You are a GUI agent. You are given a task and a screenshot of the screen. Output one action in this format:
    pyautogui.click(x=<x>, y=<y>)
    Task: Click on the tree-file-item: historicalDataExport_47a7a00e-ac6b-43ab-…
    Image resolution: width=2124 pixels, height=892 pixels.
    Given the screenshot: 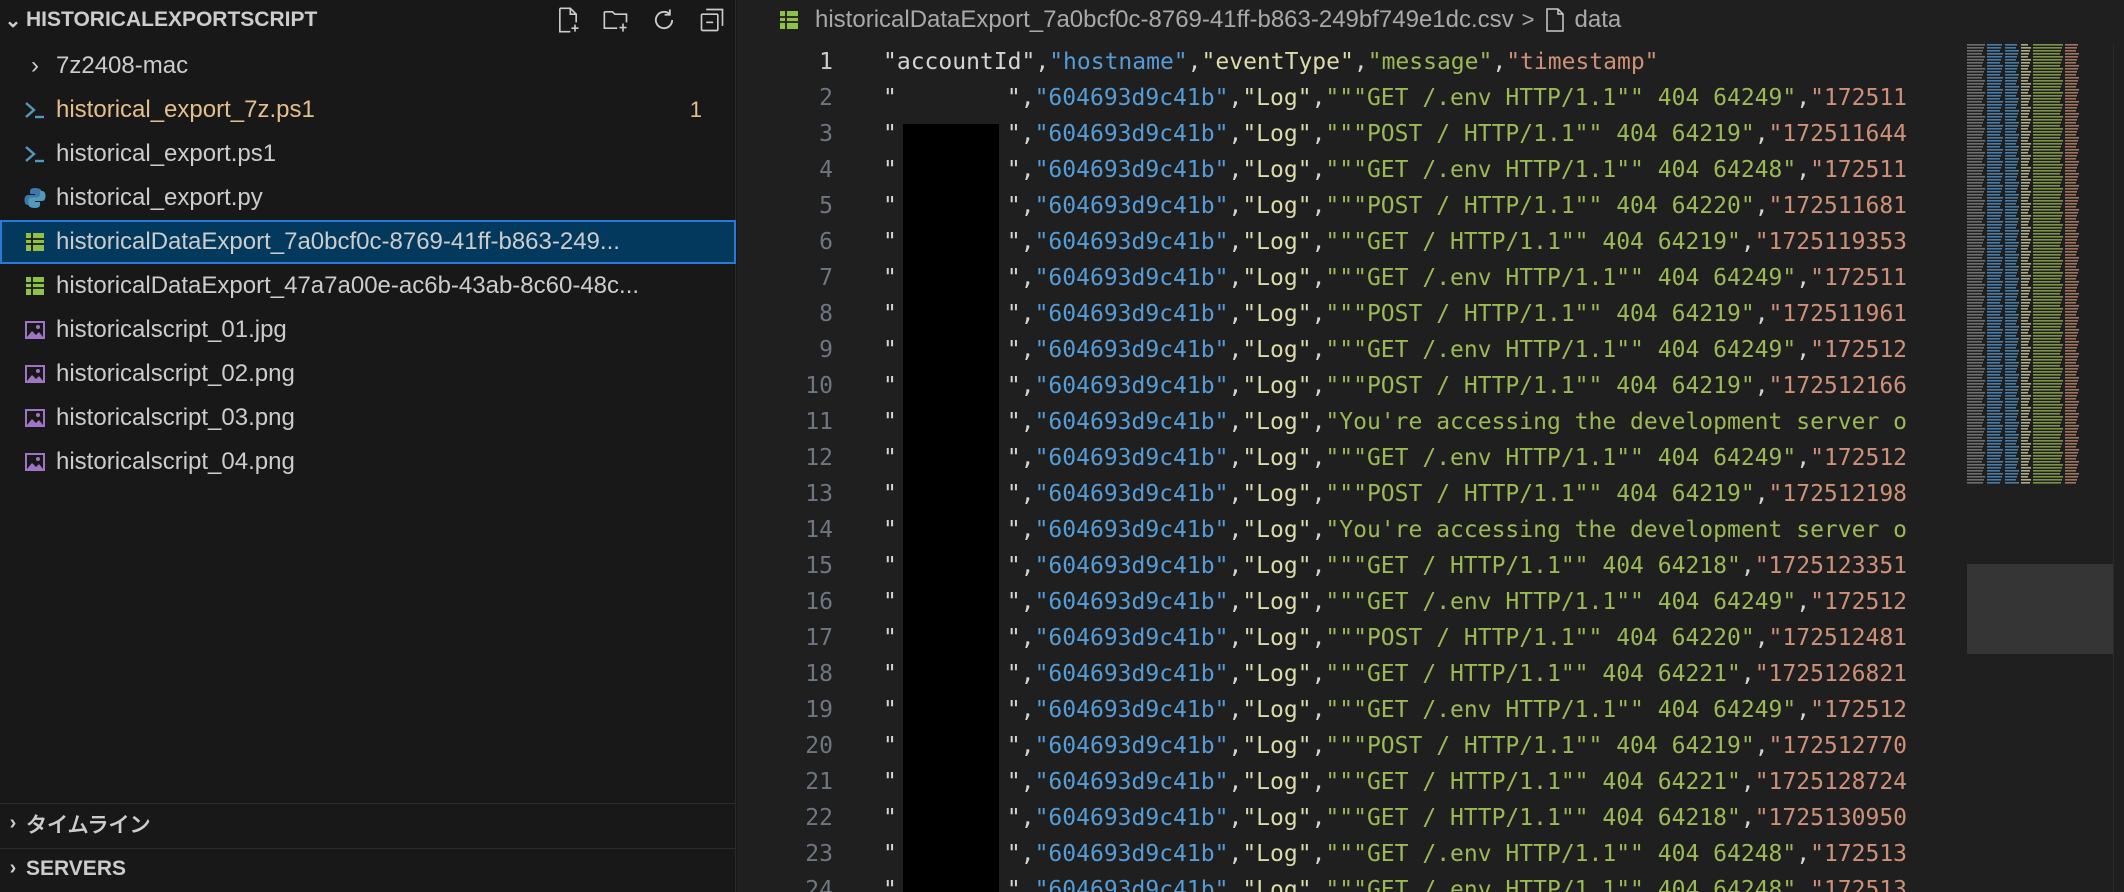 What is the action you would take?
    pyautogui.click(x=368, y=286)
    